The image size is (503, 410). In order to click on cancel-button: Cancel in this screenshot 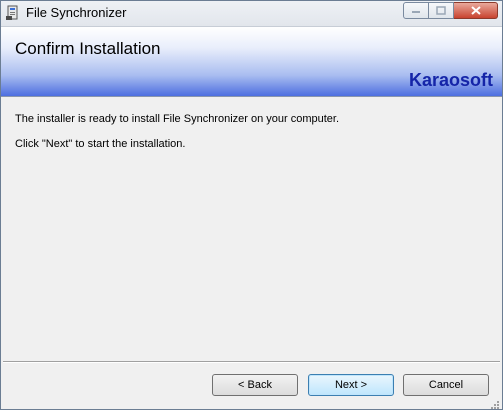, I will do `click(446, 385)`.